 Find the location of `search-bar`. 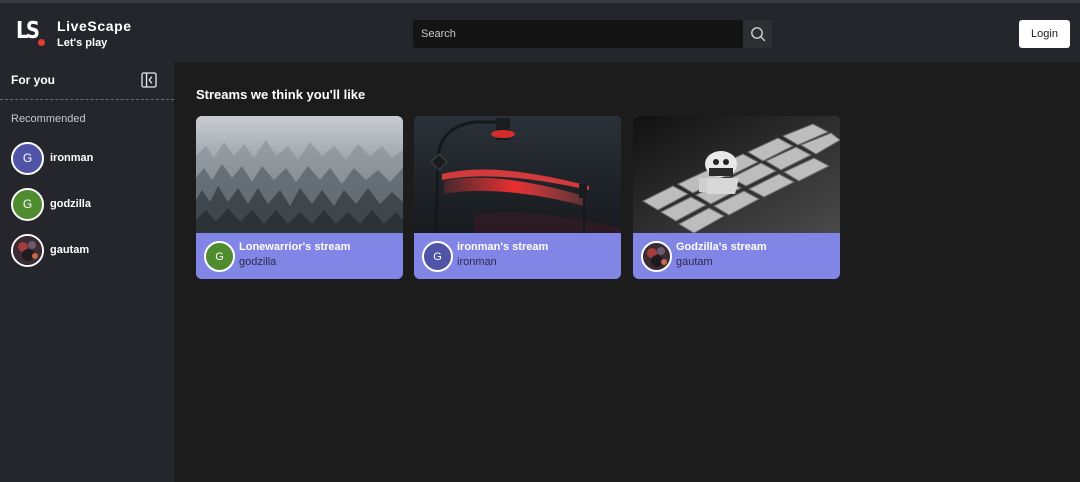

search-bar is located at coordinates (592, 34).